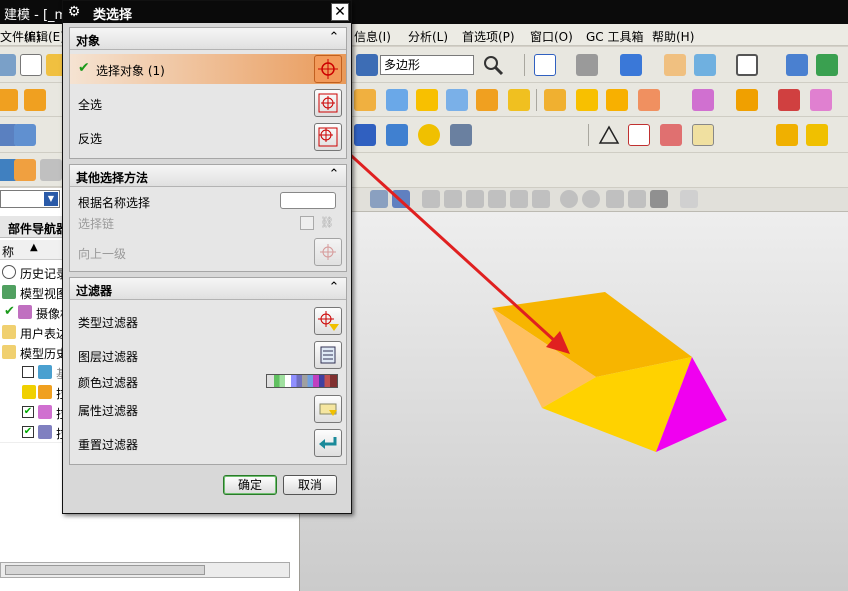  Describe the element at coordinates (208, 103) in the screenshot. I see `select-all-row: 全选` at that location.